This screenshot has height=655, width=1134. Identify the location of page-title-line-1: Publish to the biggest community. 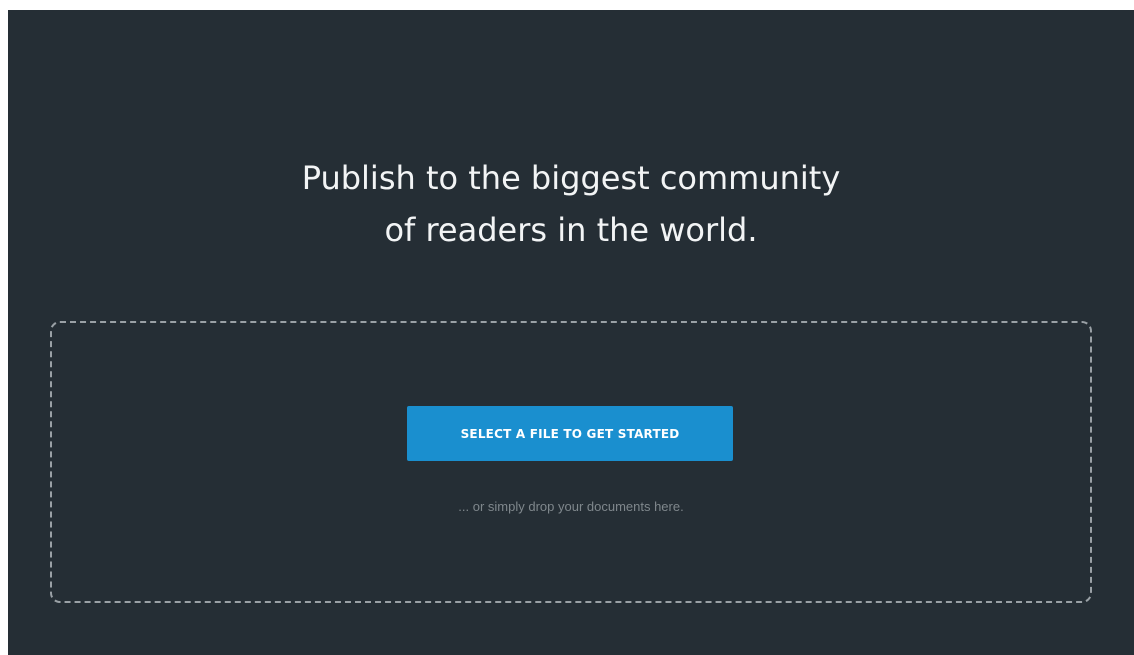
(571, 178).